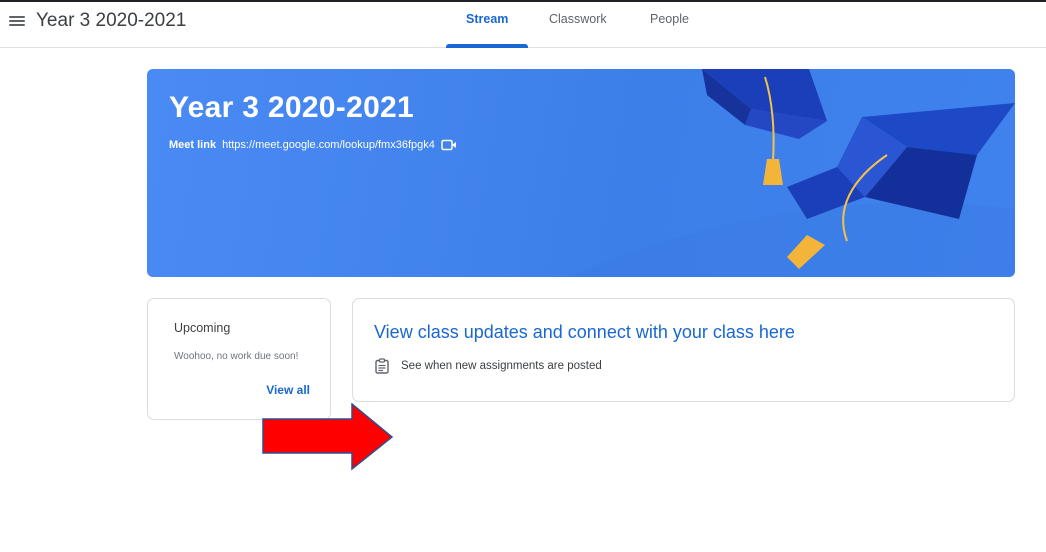 This screenshot has height=552, width=1046. I want to click on upcoming-message: Woohoo, no work due soon!, so click(236, 356).